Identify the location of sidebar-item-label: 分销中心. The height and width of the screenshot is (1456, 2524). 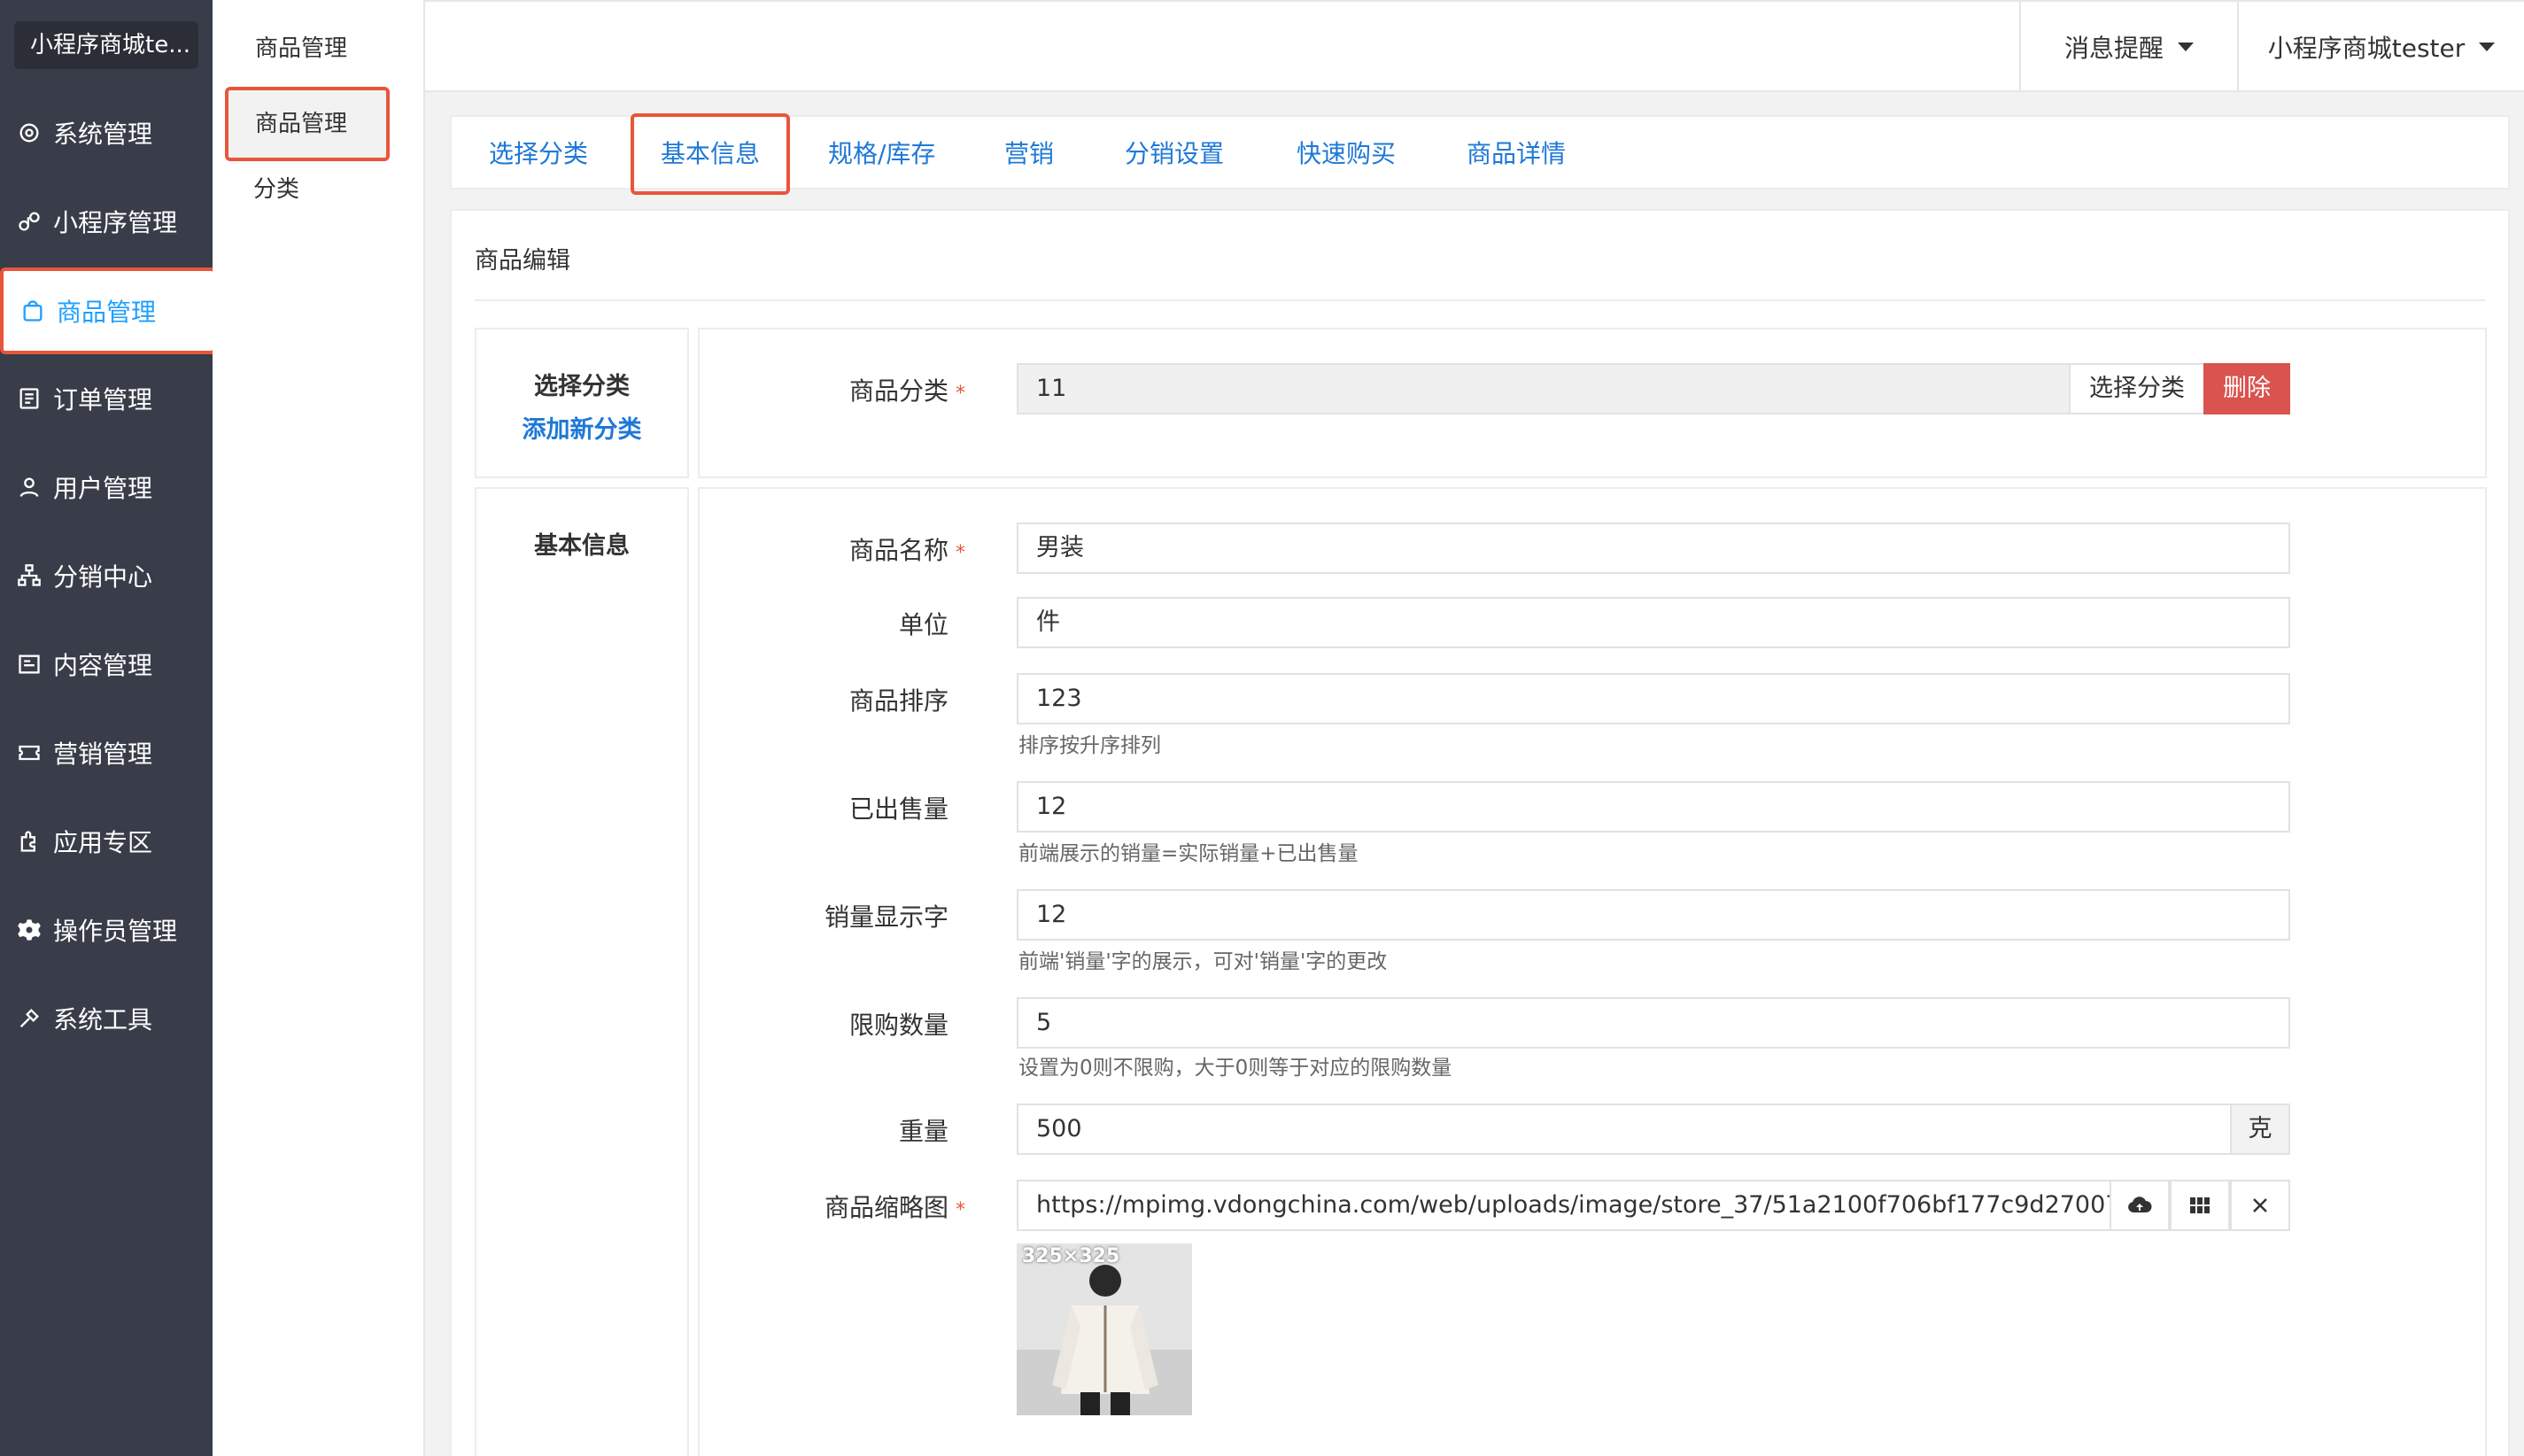
(103, 577).